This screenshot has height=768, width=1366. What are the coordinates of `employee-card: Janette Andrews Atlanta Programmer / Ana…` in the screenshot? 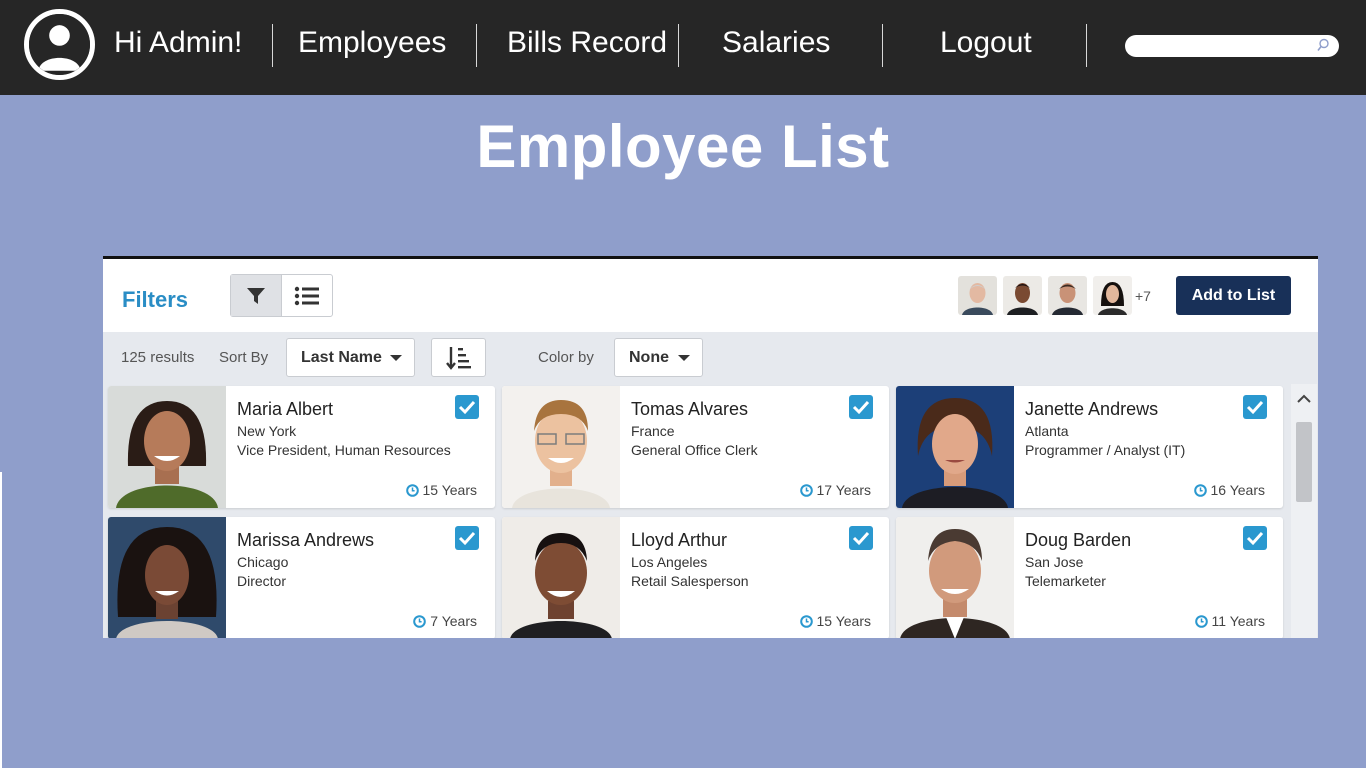 It's located at (1089, 447).